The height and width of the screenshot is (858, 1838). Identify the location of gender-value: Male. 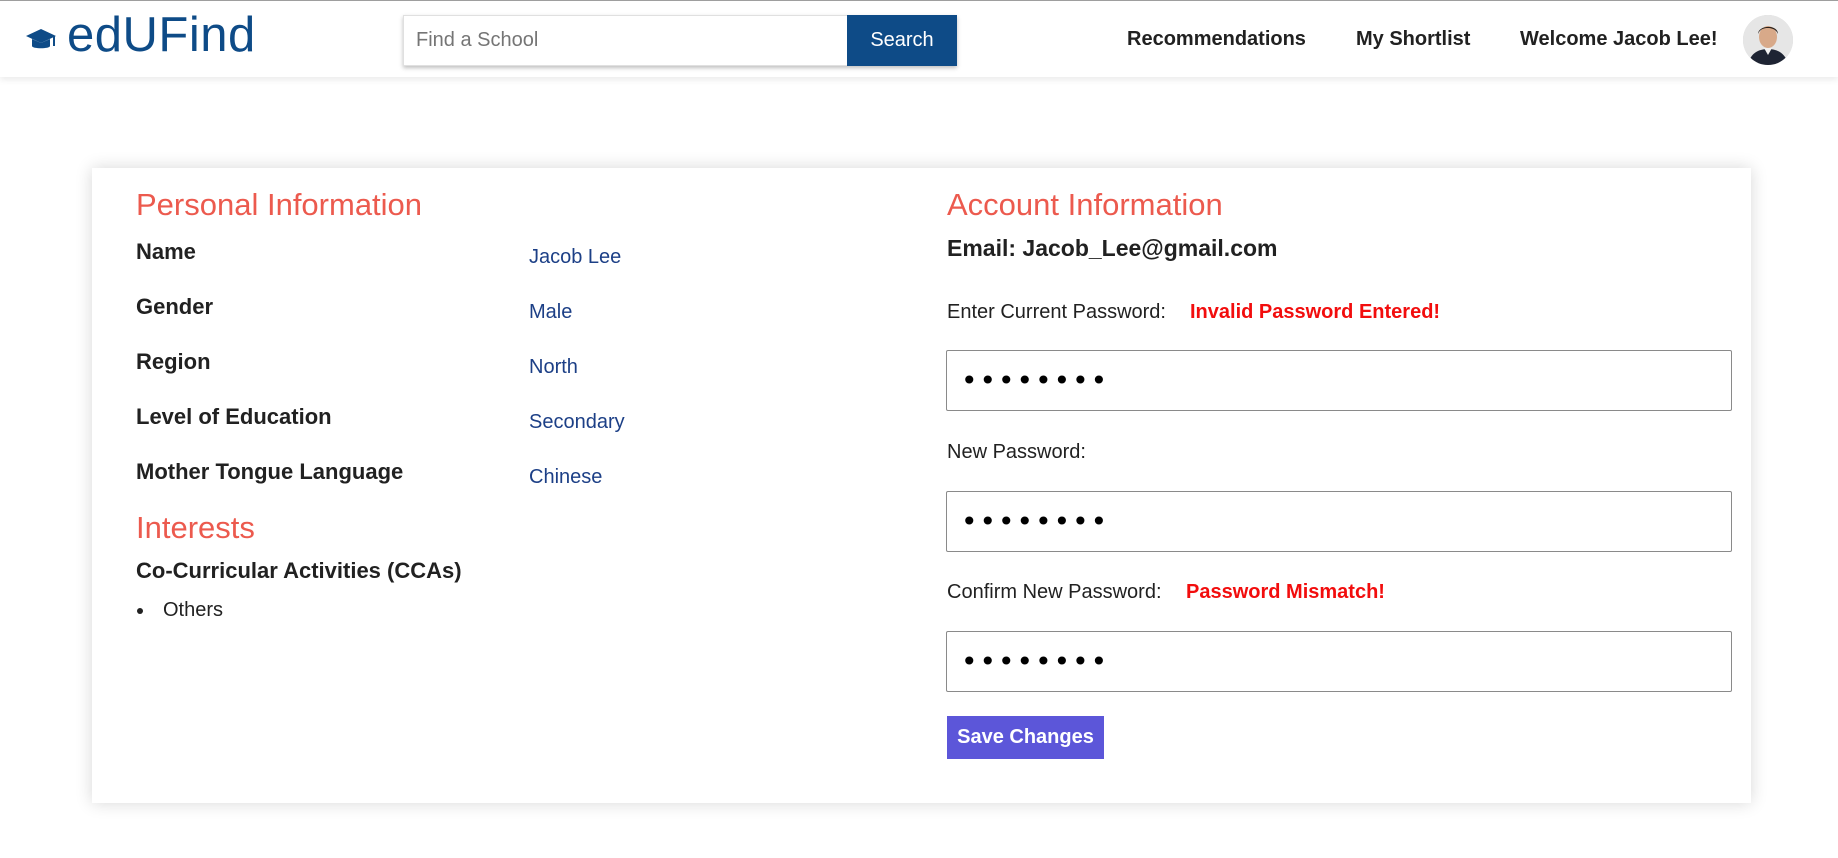
(551, 312).